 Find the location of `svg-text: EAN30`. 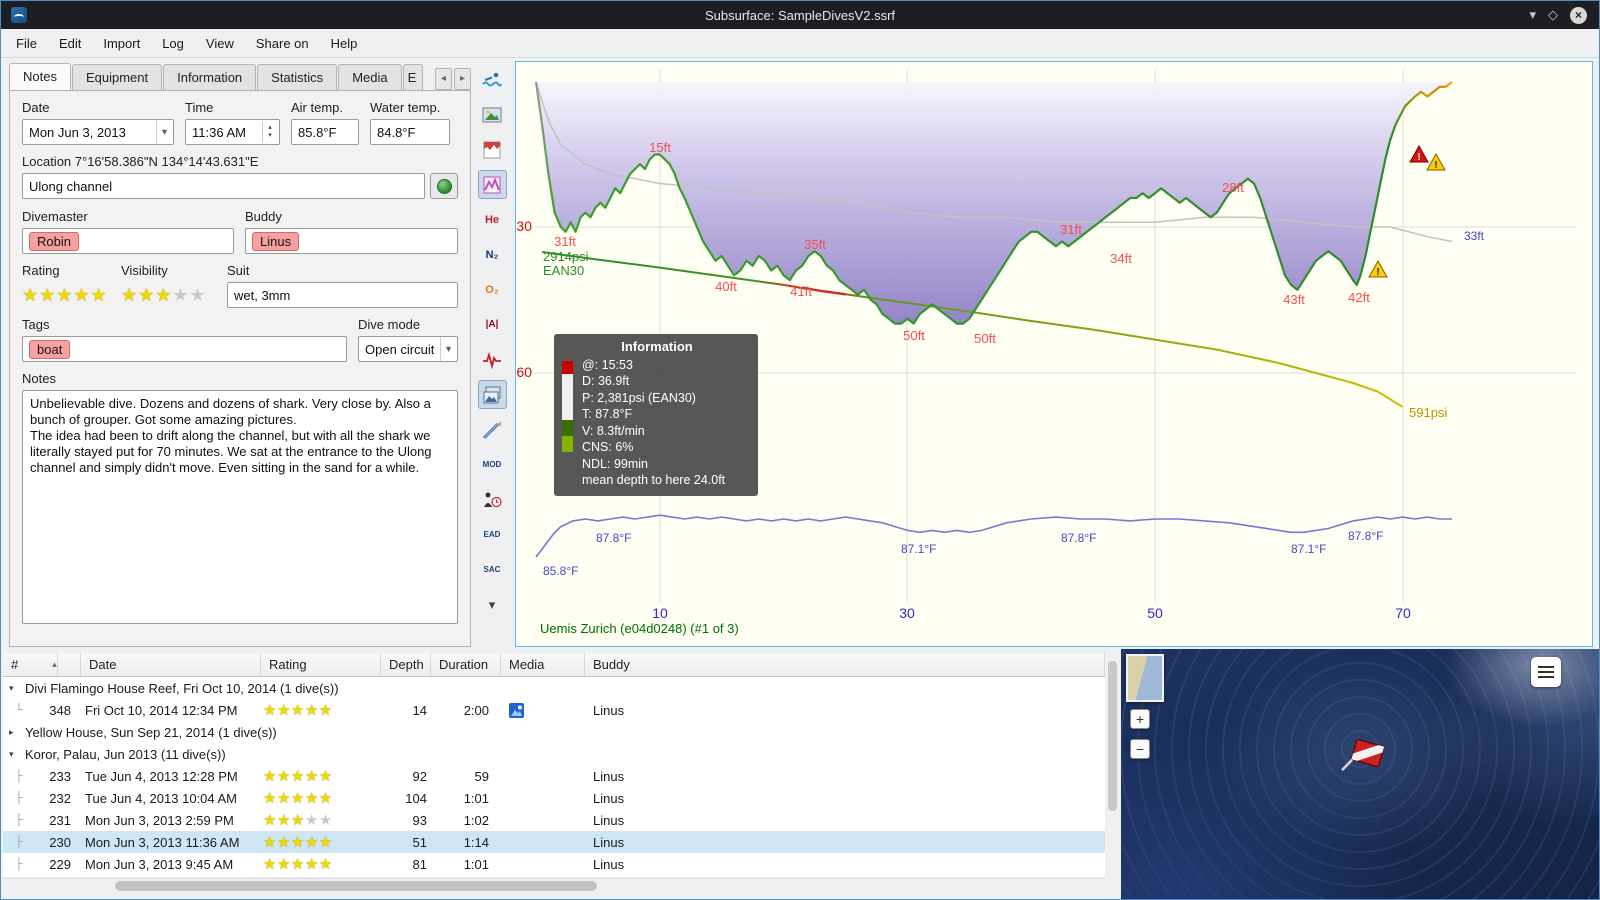

svg-text: EAN30 is located at coordinates (563, 270).